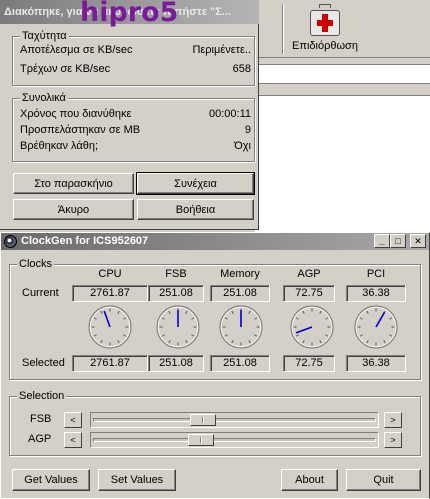  Describe the element at coordinates (195, 183) in the screenshot. I see `continue-button: Συνέχεια` at that location.